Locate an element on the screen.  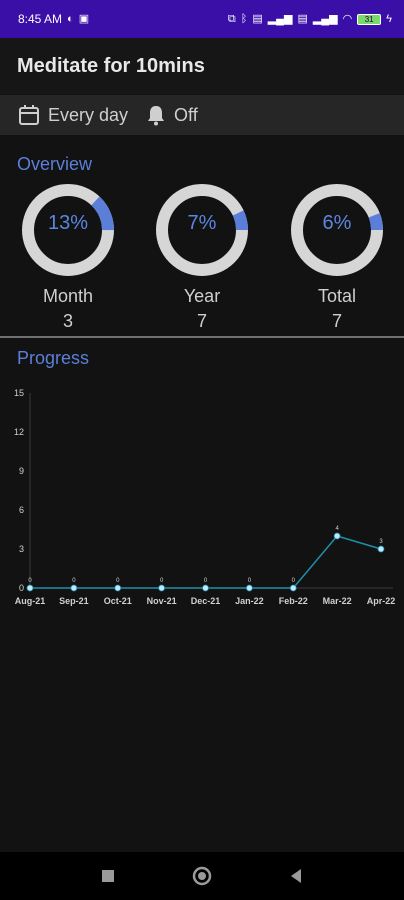
y-tick-label: 3 is located at coordinates (21, 549).